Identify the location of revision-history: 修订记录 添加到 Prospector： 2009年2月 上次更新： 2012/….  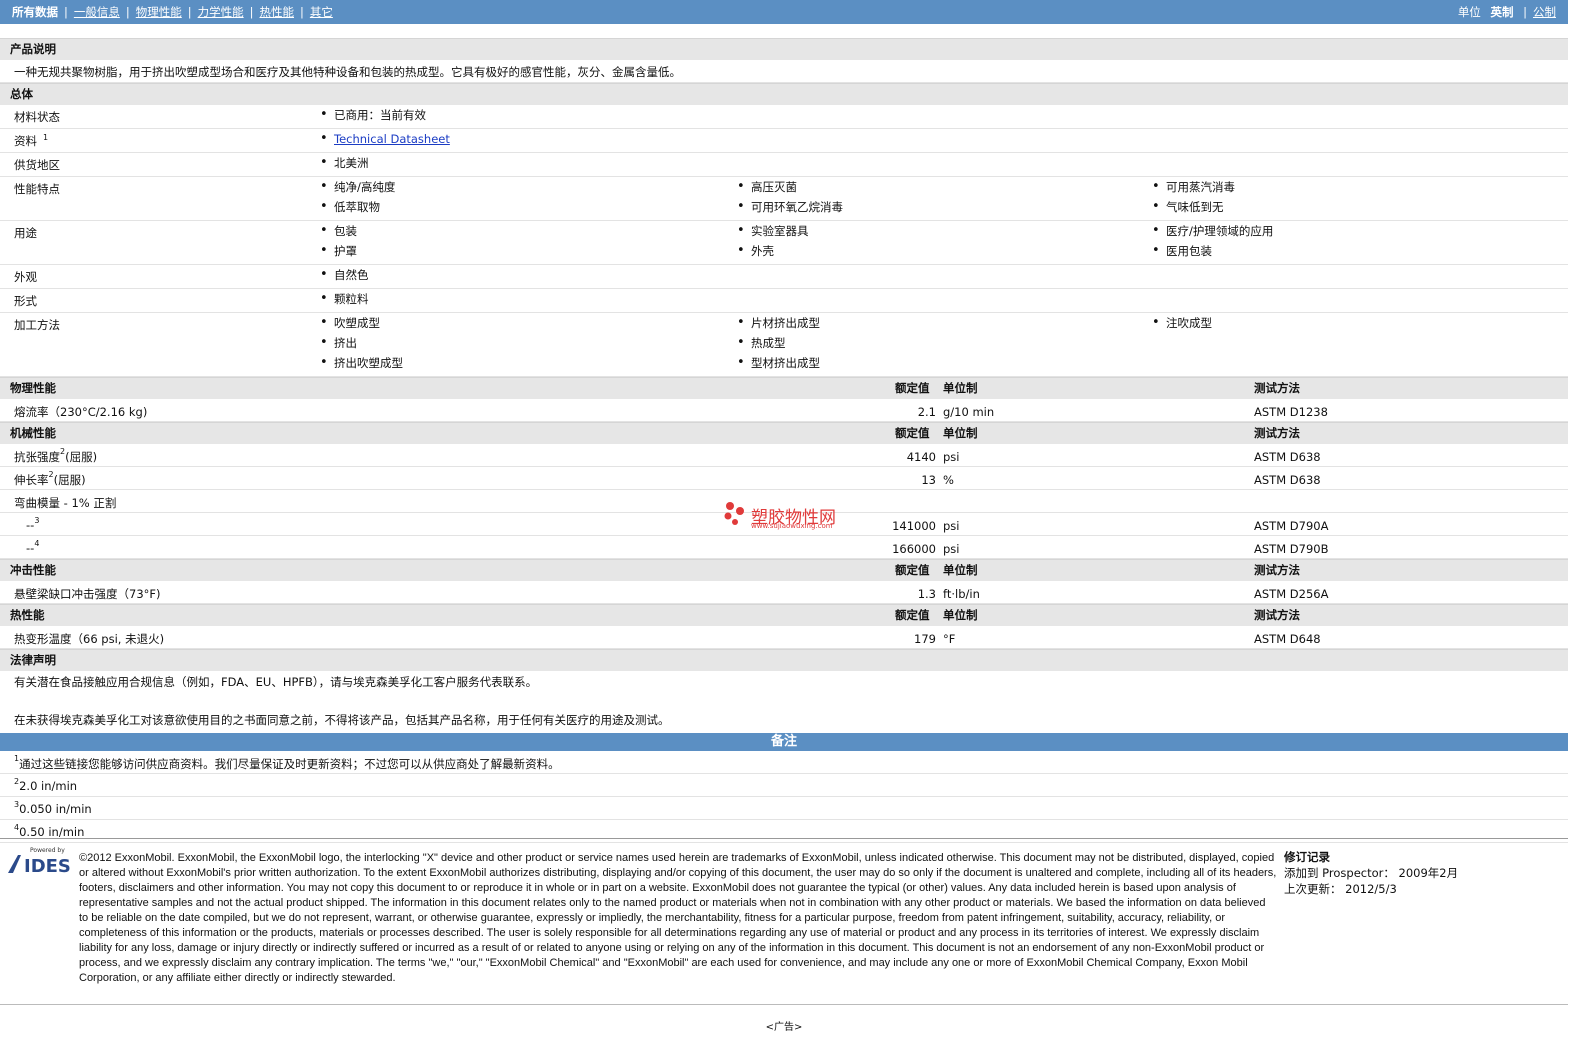
(1371, 873).